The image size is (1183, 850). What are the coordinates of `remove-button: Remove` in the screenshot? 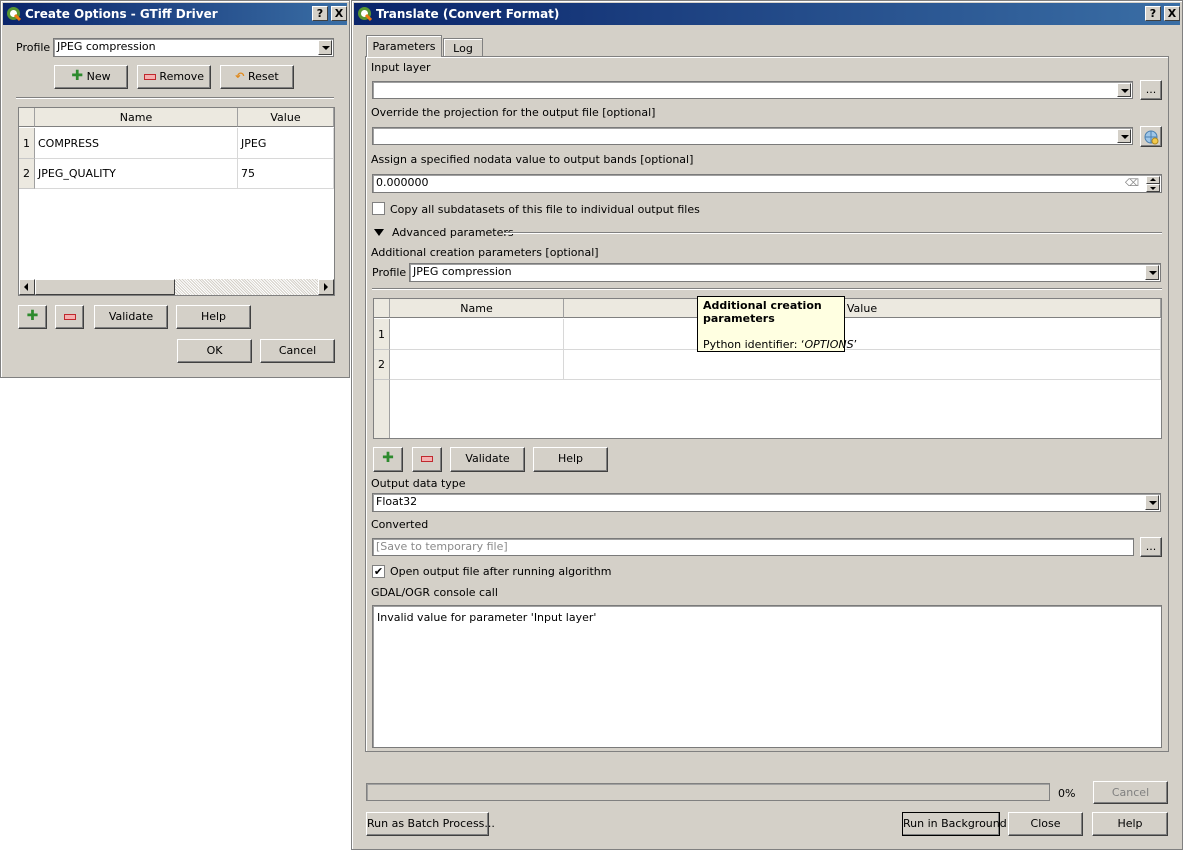 It's located at (174, 77).